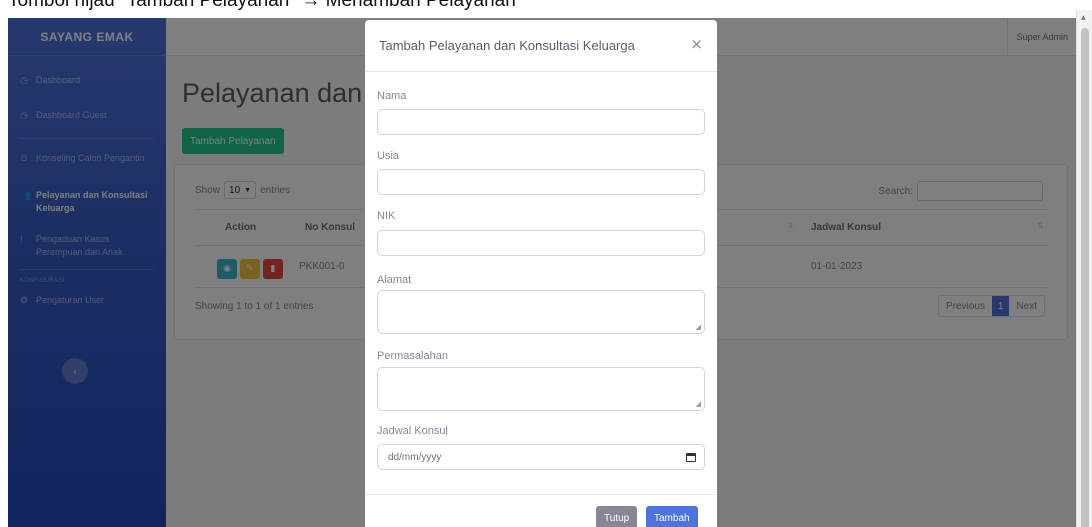  What do you see at coordinates (541, 182) in the screenshot?
I see `usia-input` at bounding box center [541, 182].